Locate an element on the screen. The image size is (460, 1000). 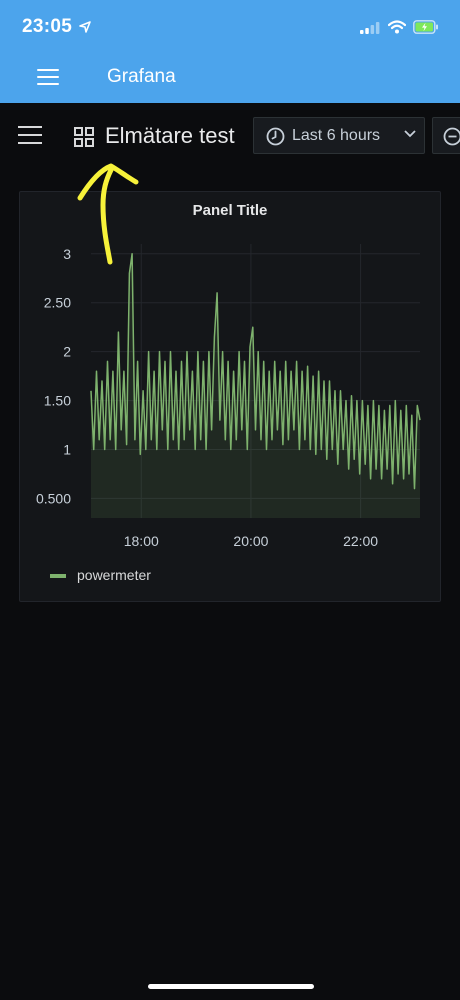
y-tick-label: 1.50 is located at coordinates (57, 401).